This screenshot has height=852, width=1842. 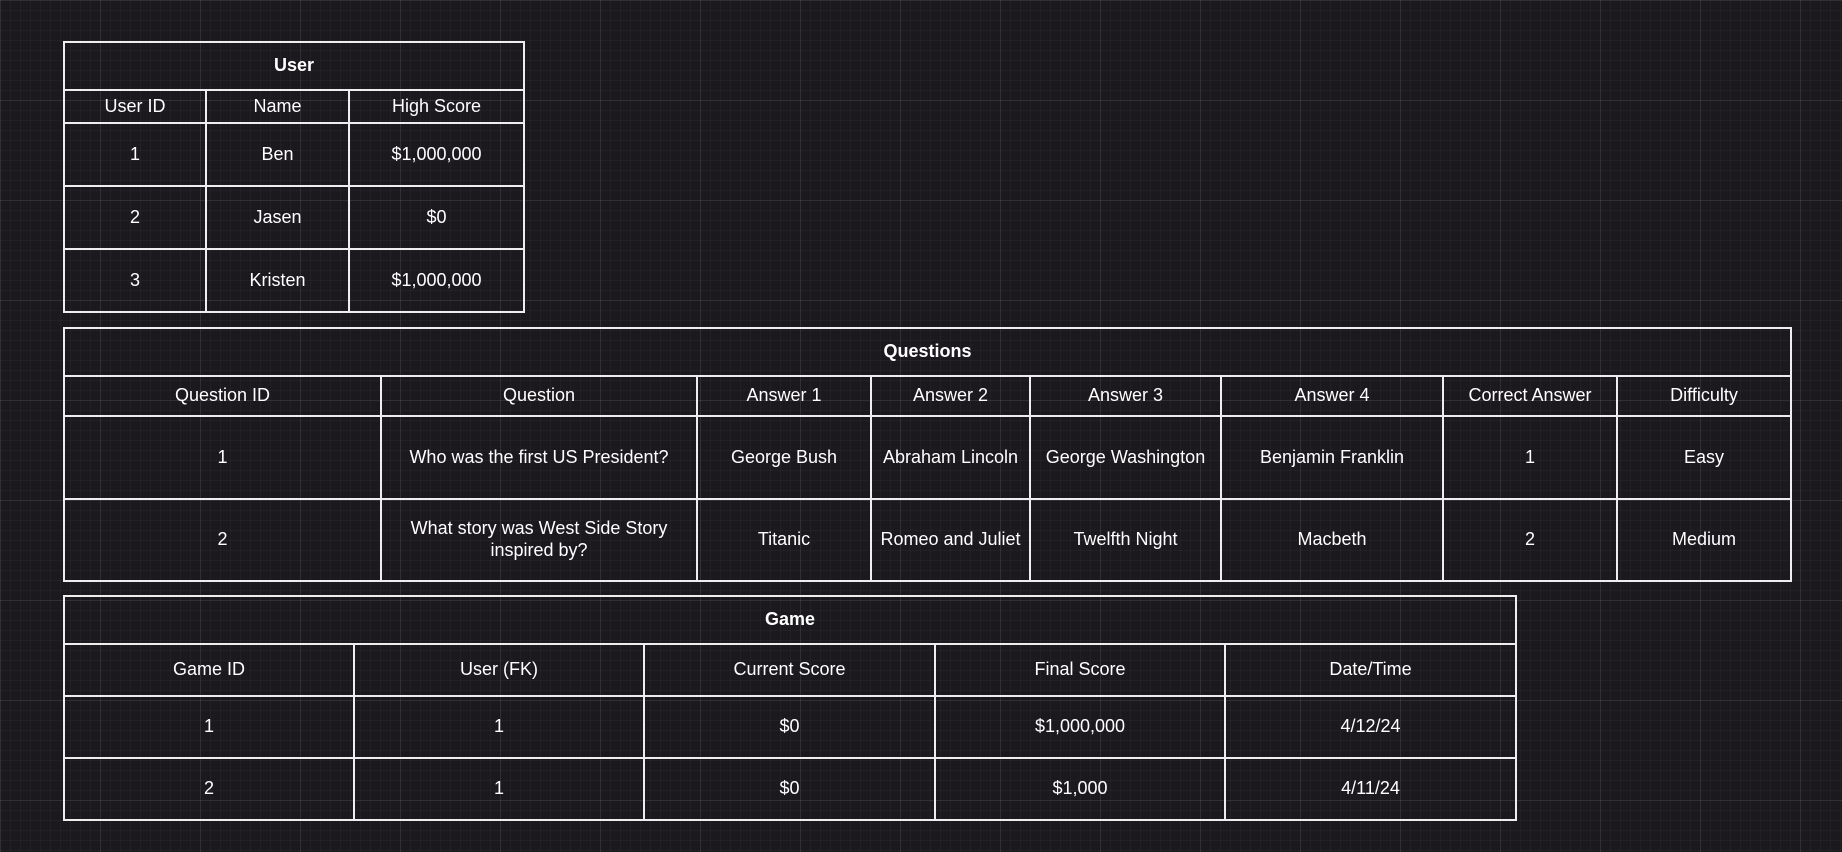 I want to click on table-cell: Titanic, so click(x=784, y=540).